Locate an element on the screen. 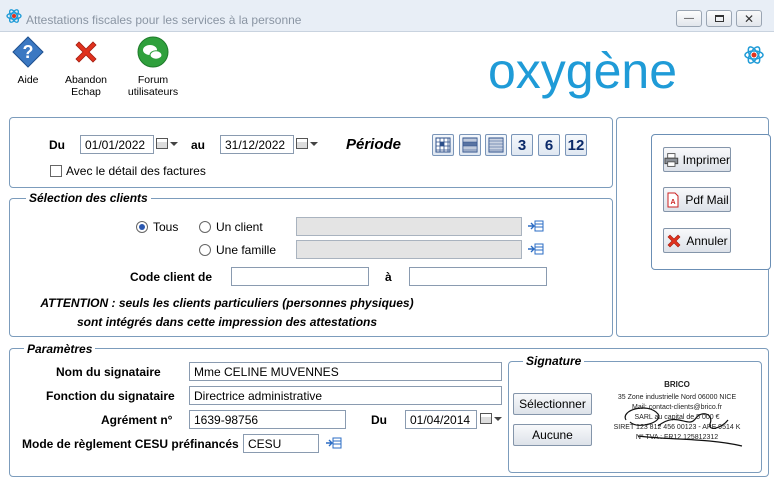 The height and width of the screenshot is (480, 774). maximize-icon is located at coordinates (719, 18).